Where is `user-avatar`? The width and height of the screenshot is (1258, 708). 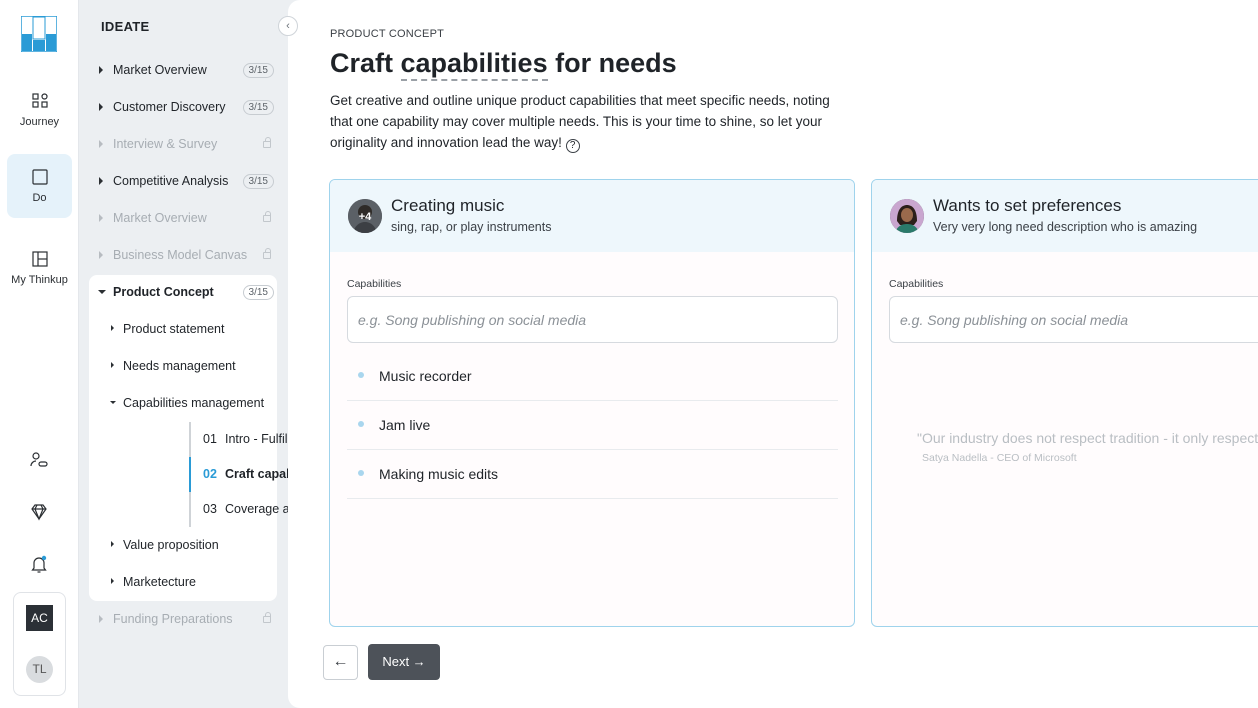
user-avatar is located at coordinates (907, 216).